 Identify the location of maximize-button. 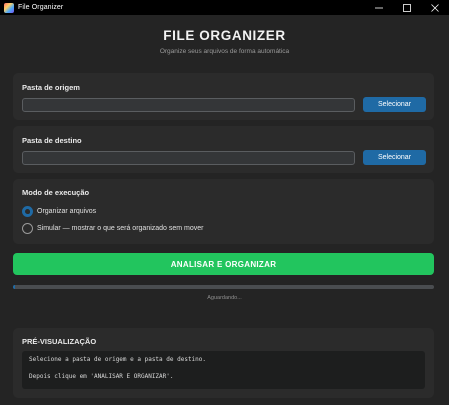
(407, 7).